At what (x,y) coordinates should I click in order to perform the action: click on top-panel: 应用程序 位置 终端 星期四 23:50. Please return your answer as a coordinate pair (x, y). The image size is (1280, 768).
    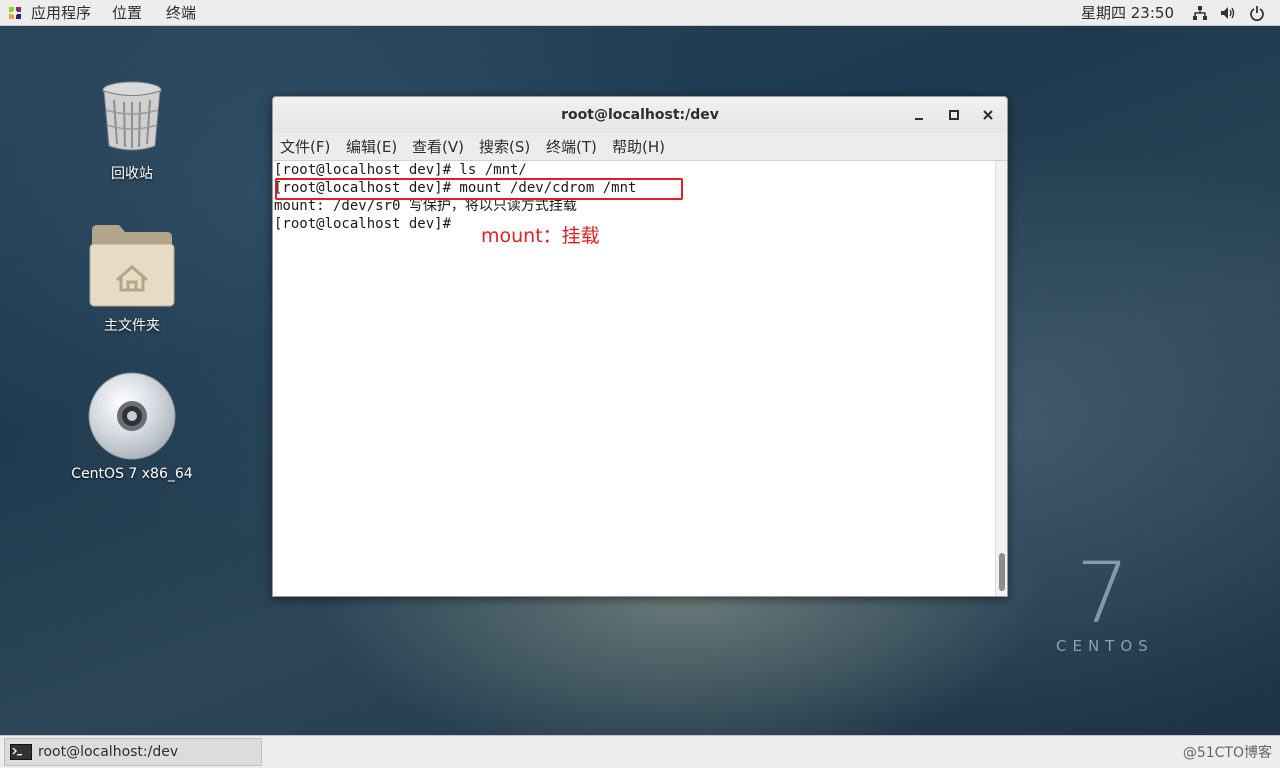
    Looking at the image, I should click on (640, 13).